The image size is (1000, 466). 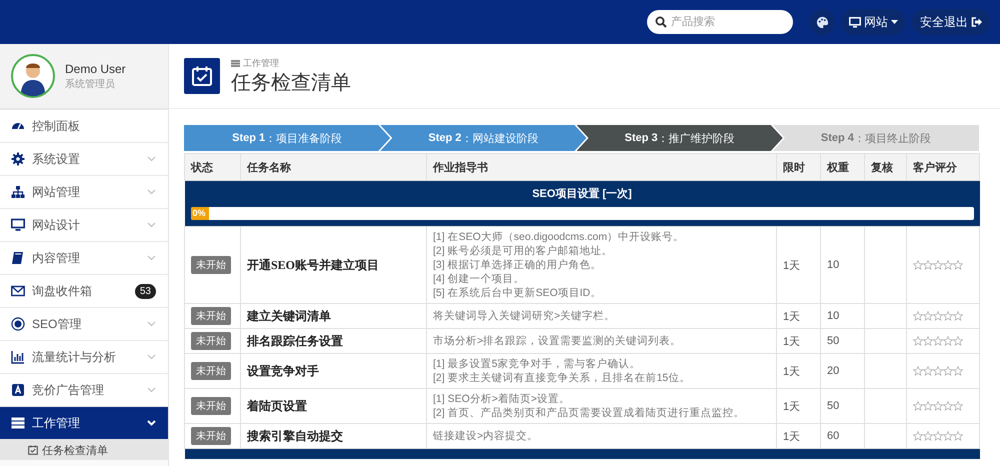 What do you see at coordinates (202, 76) in the screenshot?
I see `calendar-check-icon` at bounding box center [202, 76].